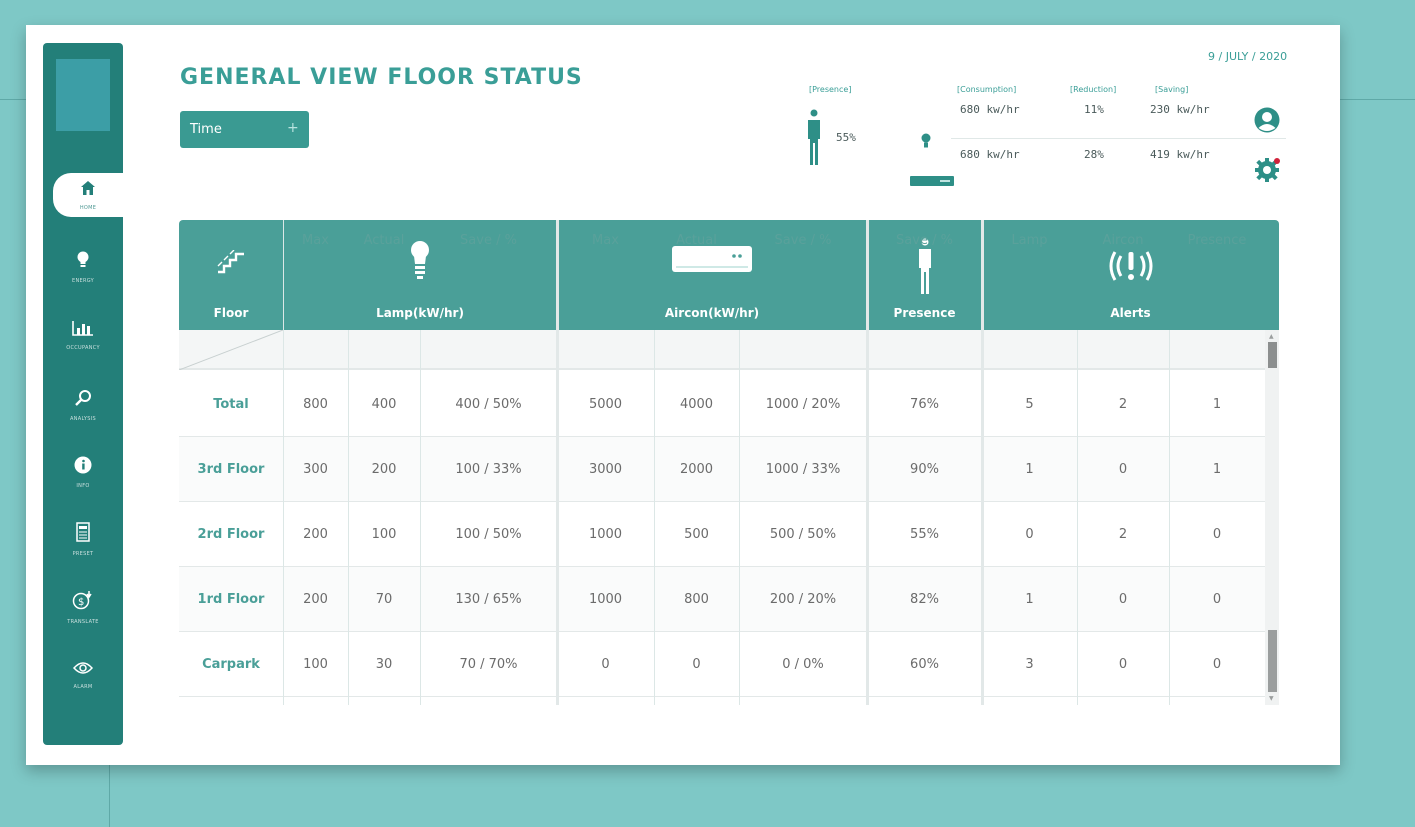  What do you see at coordinates (712, 313) in the screenshot?
I see `group-label: Aircon(kW/hr)` at bounding box center [712, 313].